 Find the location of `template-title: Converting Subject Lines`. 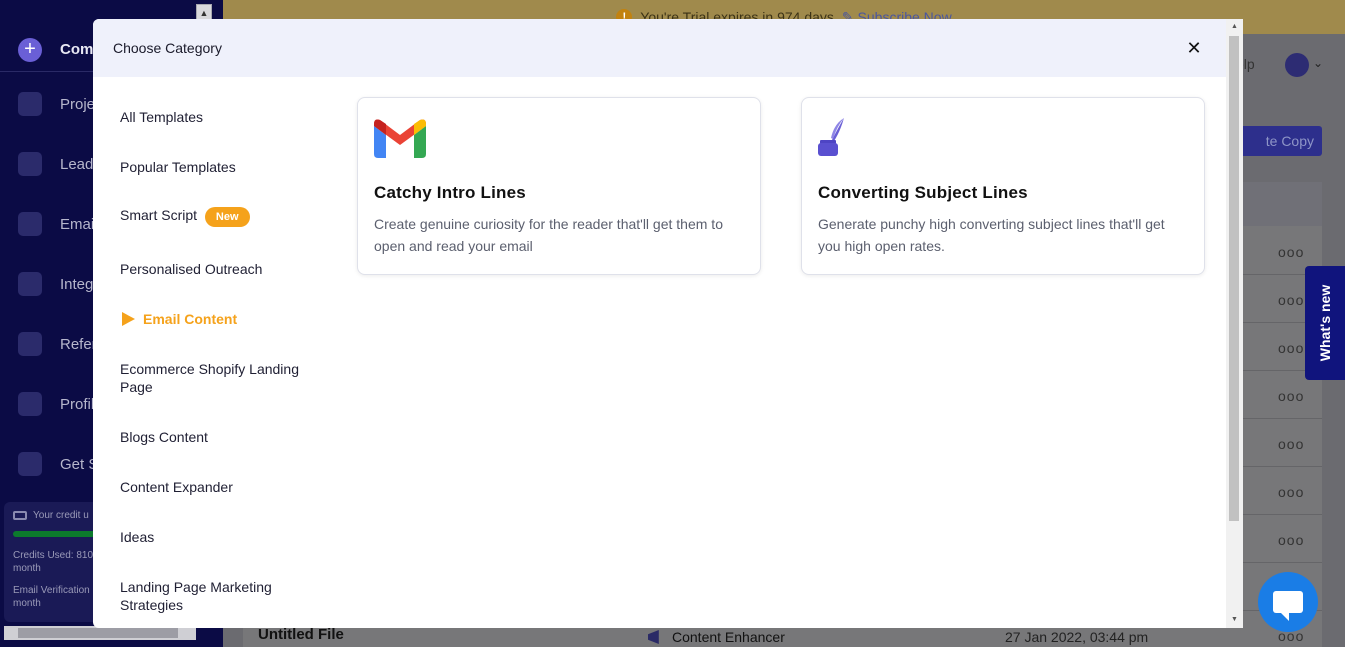

template-title: Converting Subject Lines is located at coordinates (923, 192).